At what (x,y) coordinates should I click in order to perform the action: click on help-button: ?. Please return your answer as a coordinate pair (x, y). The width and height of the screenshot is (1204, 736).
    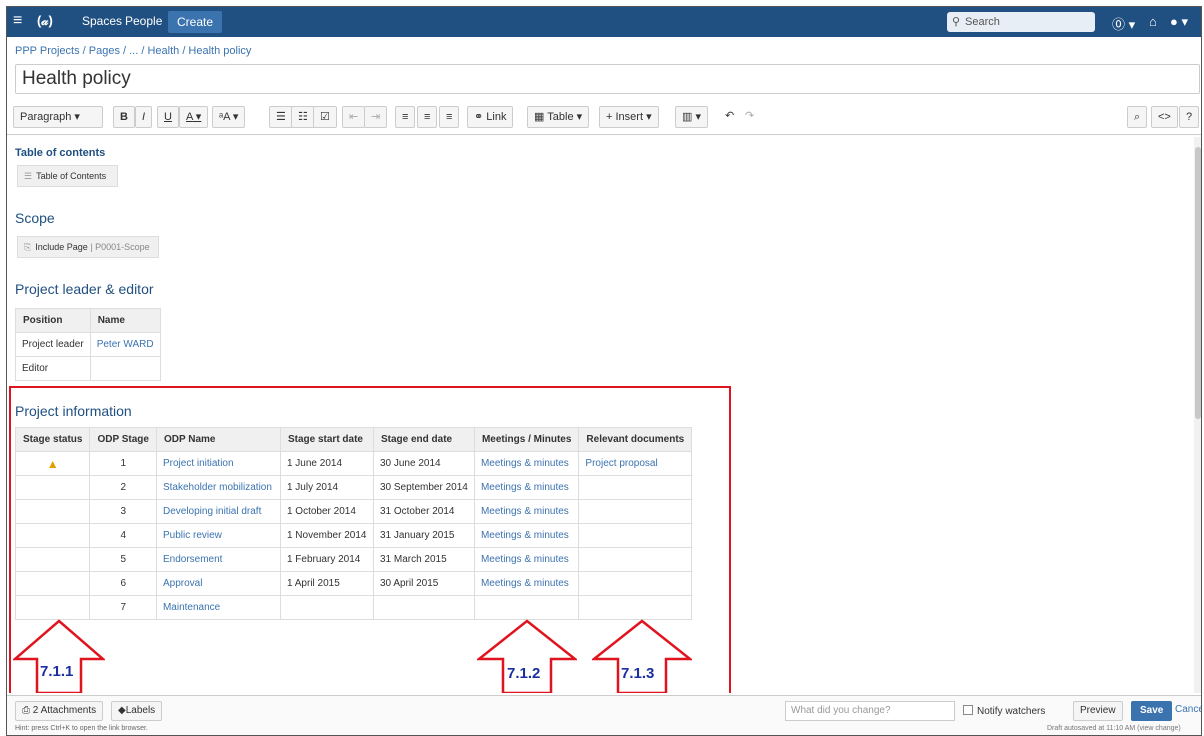
    Looking at the image, I should click on (1189, 117).